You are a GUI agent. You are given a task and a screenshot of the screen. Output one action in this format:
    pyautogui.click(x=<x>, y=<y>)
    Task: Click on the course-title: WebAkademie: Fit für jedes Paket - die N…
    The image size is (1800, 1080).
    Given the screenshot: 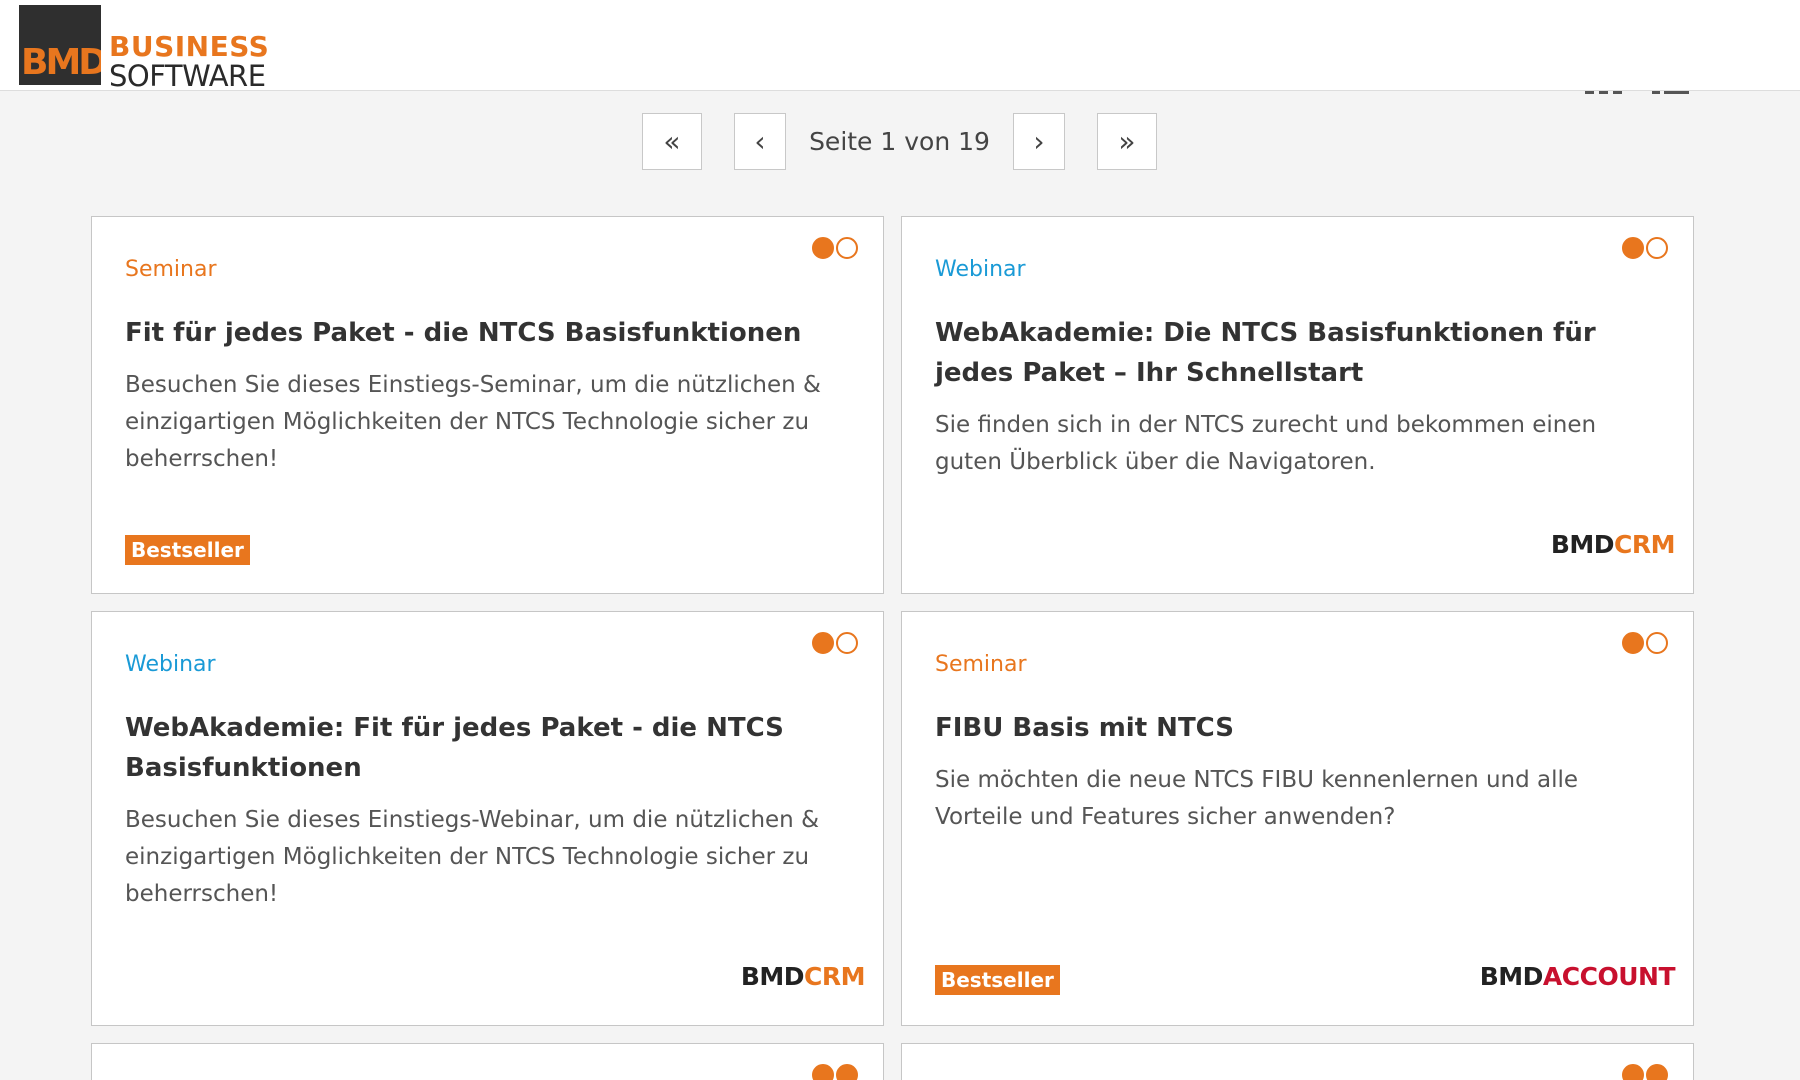 What is the action you would take?
    pyautogui.click(x=481, y=748)
    